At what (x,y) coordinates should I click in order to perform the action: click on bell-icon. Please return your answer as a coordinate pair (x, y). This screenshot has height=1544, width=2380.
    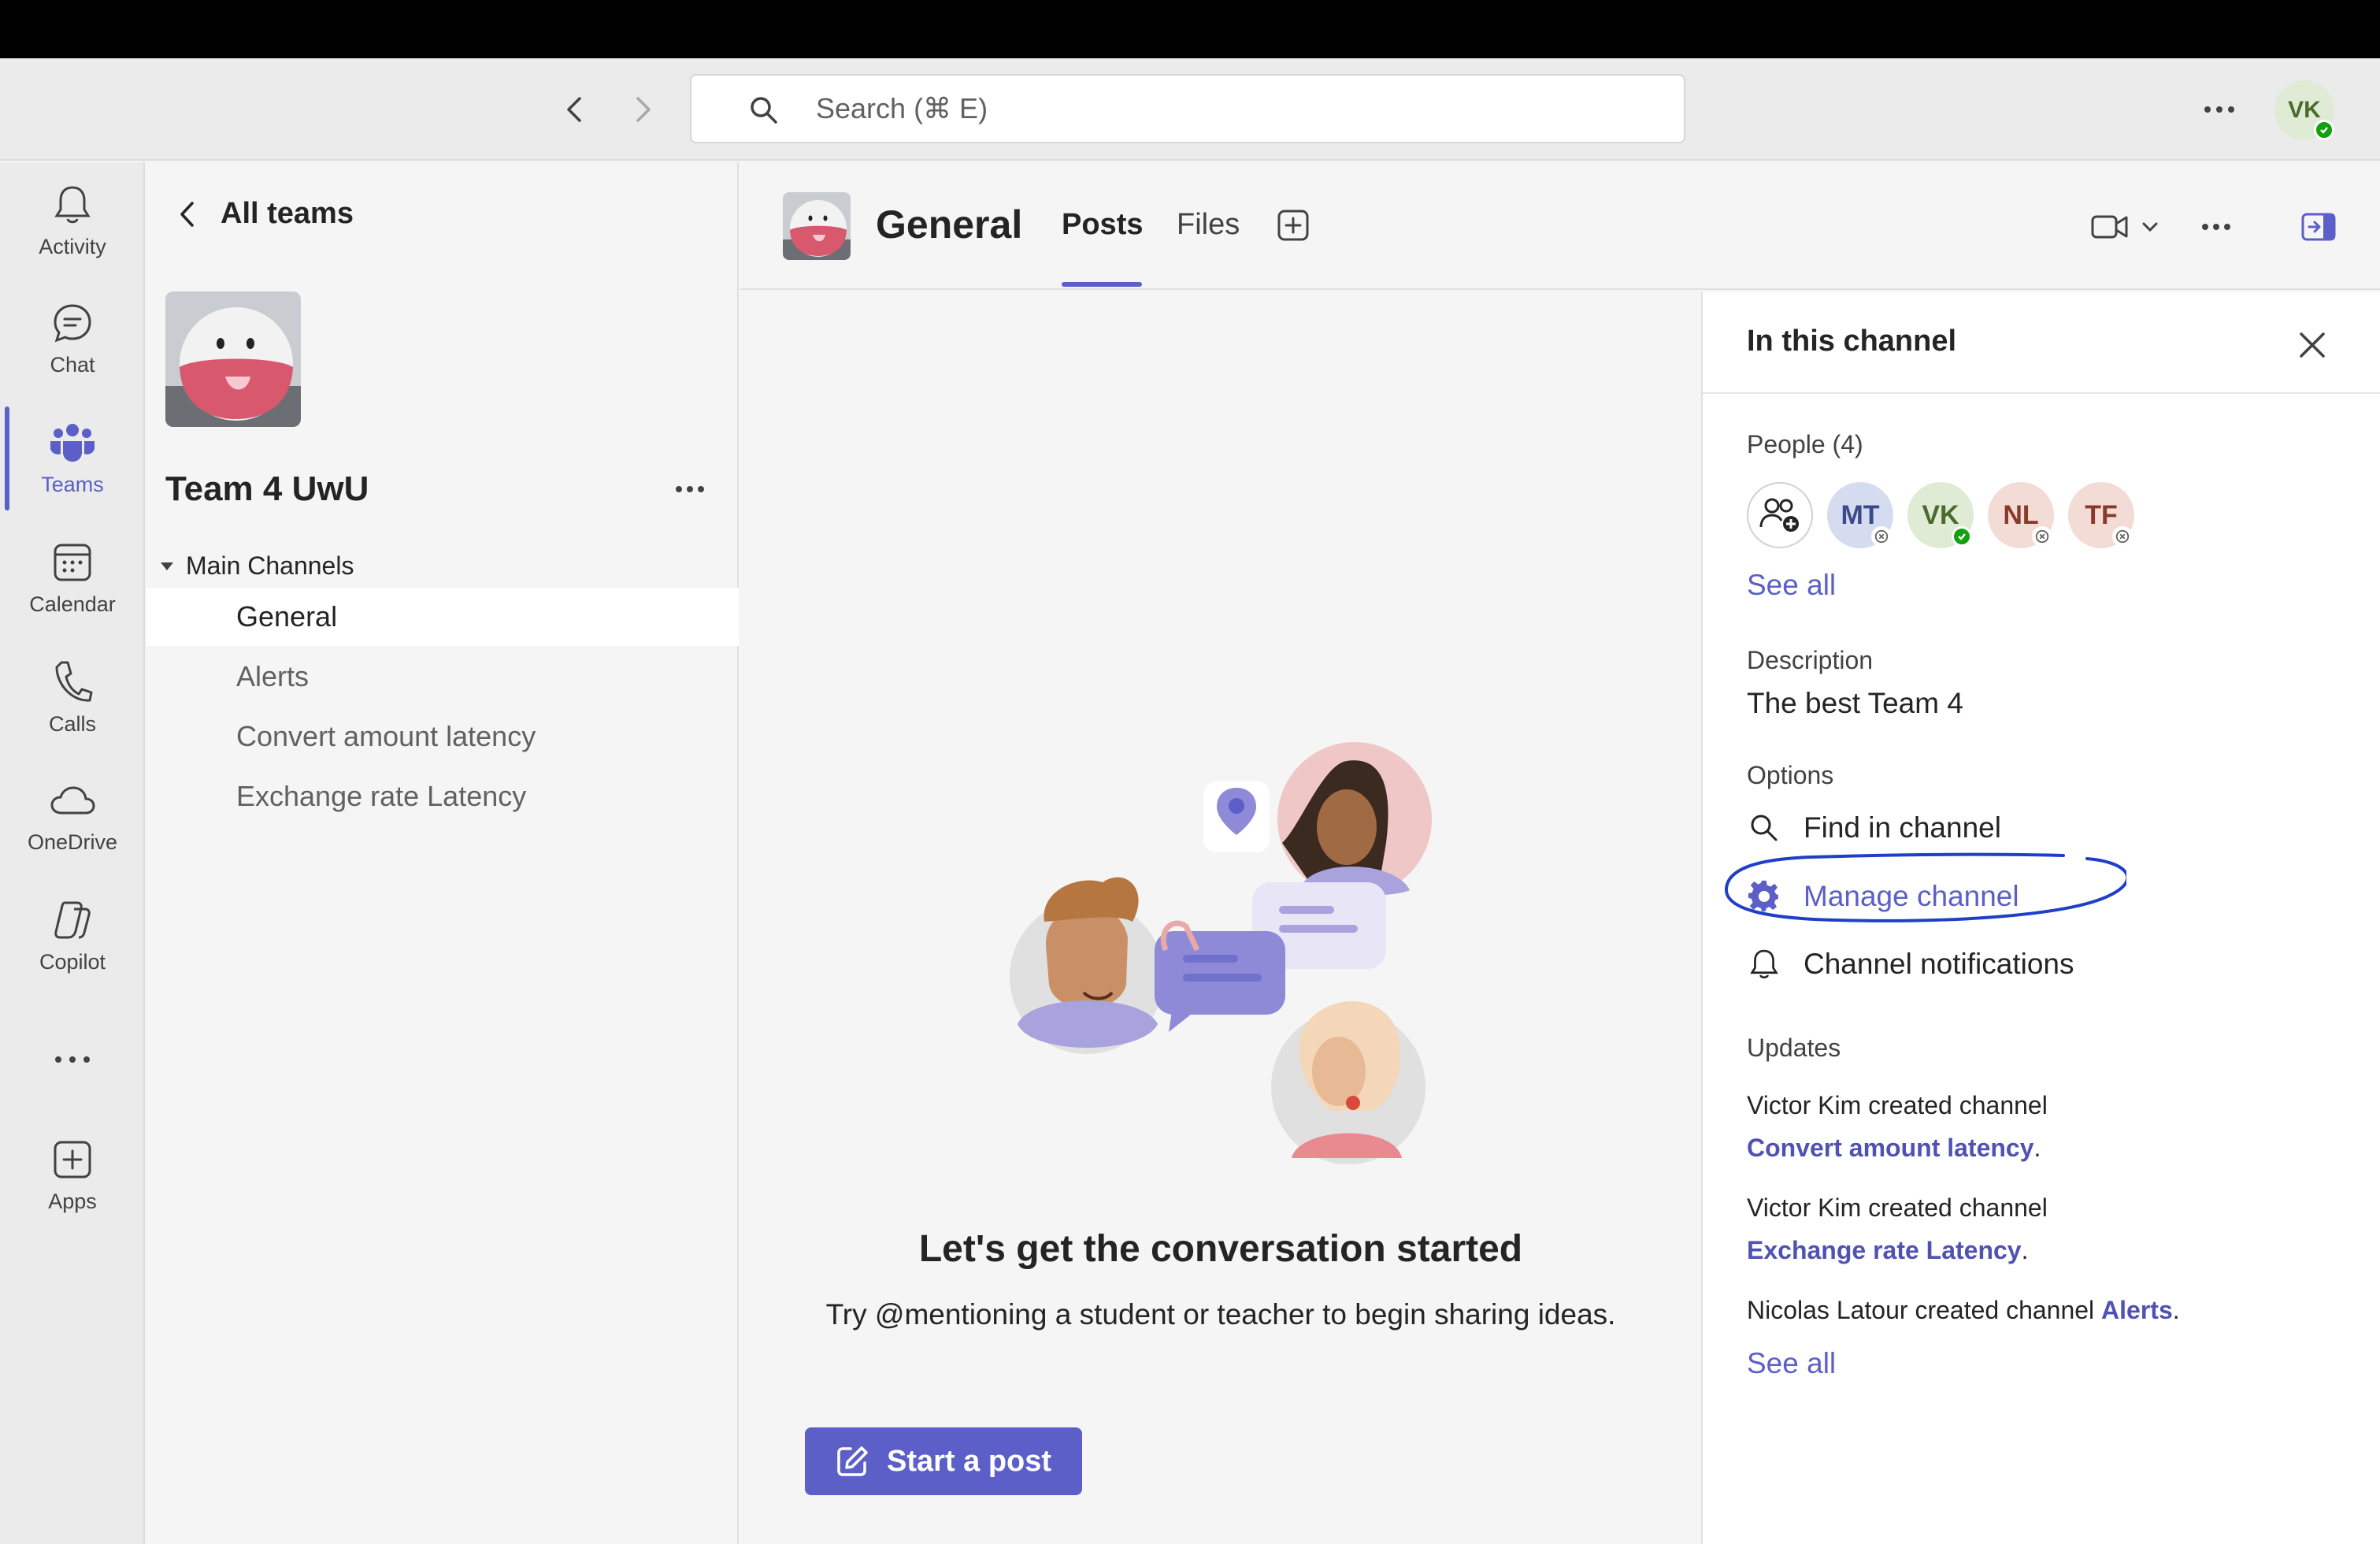
    Looking at the image, I should click on (1764, 964).